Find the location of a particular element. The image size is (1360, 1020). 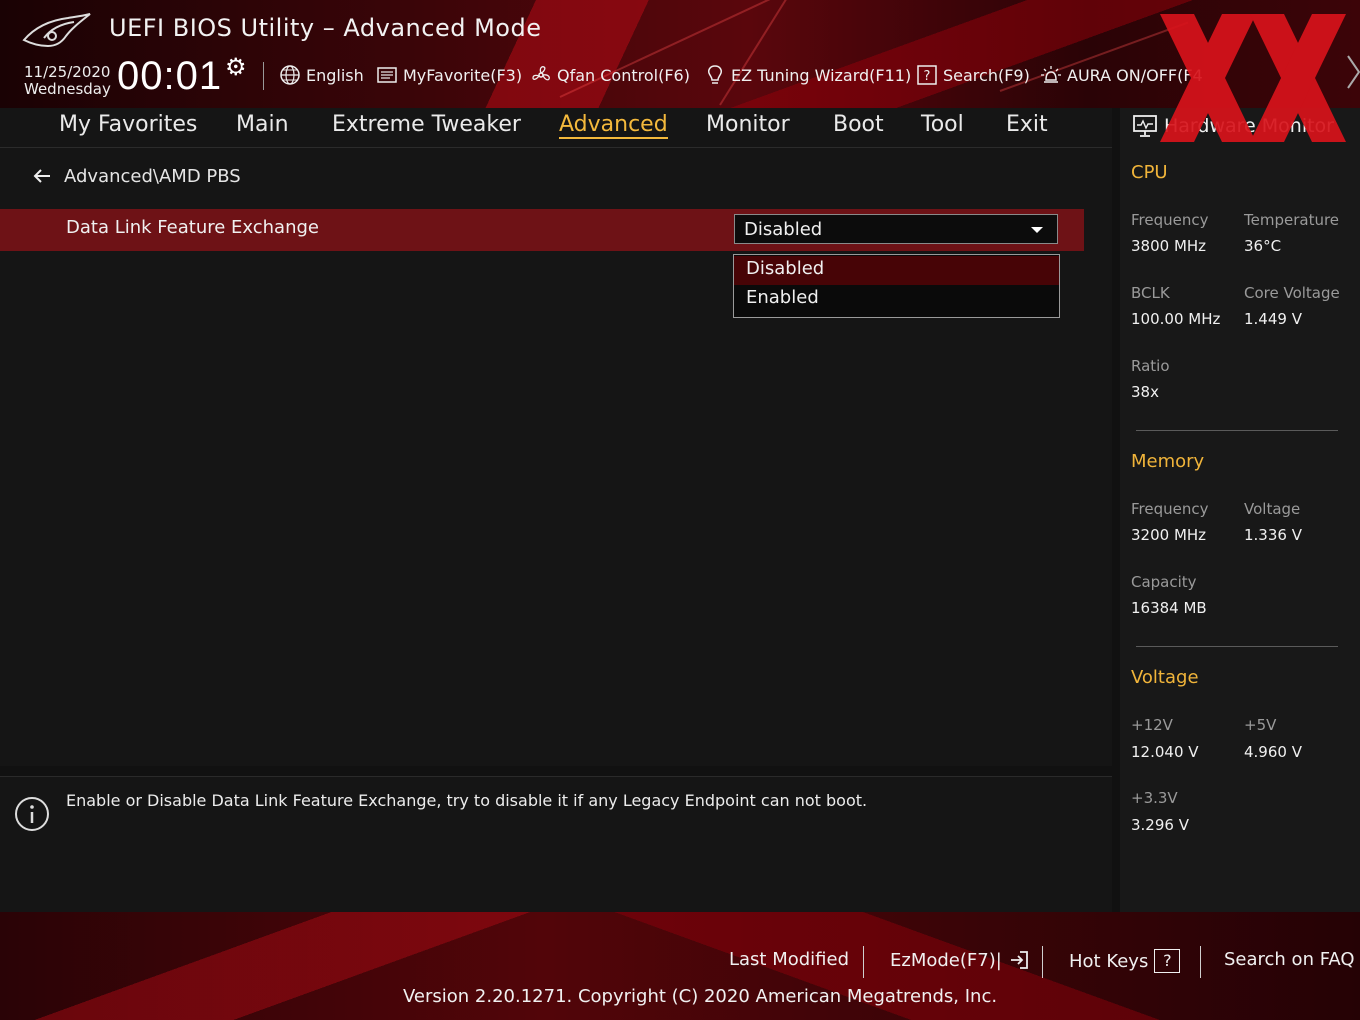

tab-extreme-tweaker: Extreme Tweaker is located at coordinates (426, 124).